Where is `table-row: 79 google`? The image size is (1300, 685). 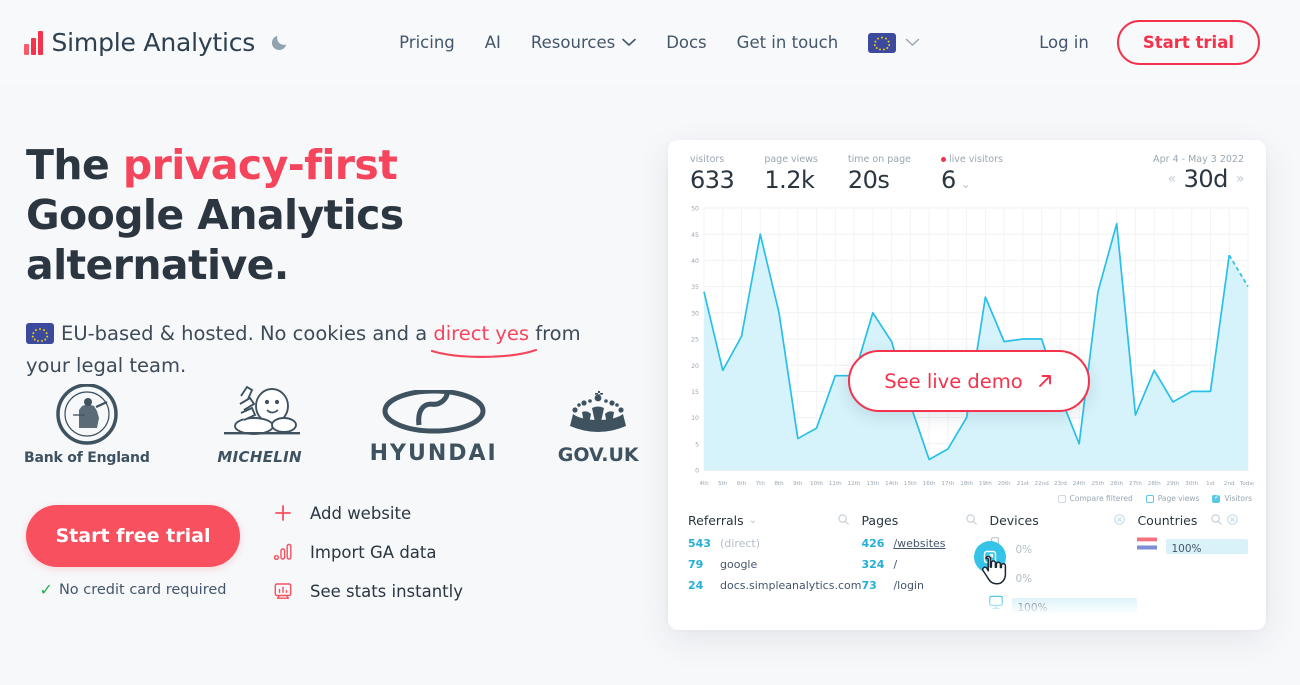 table-row: 79 google is located at coordinates (774, 564).